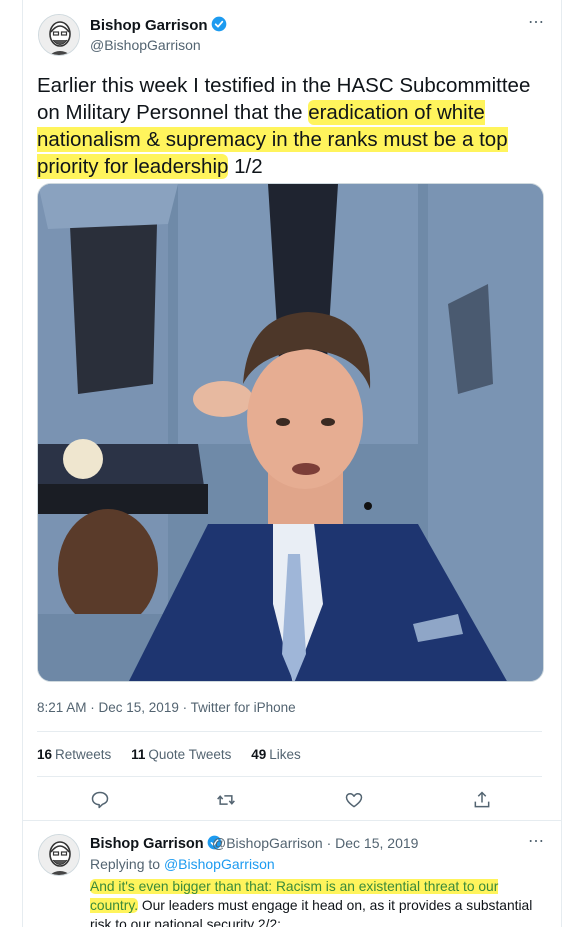 The image size is (568, 927). I want to click on more-icon: ⋯, so click(536, 22).